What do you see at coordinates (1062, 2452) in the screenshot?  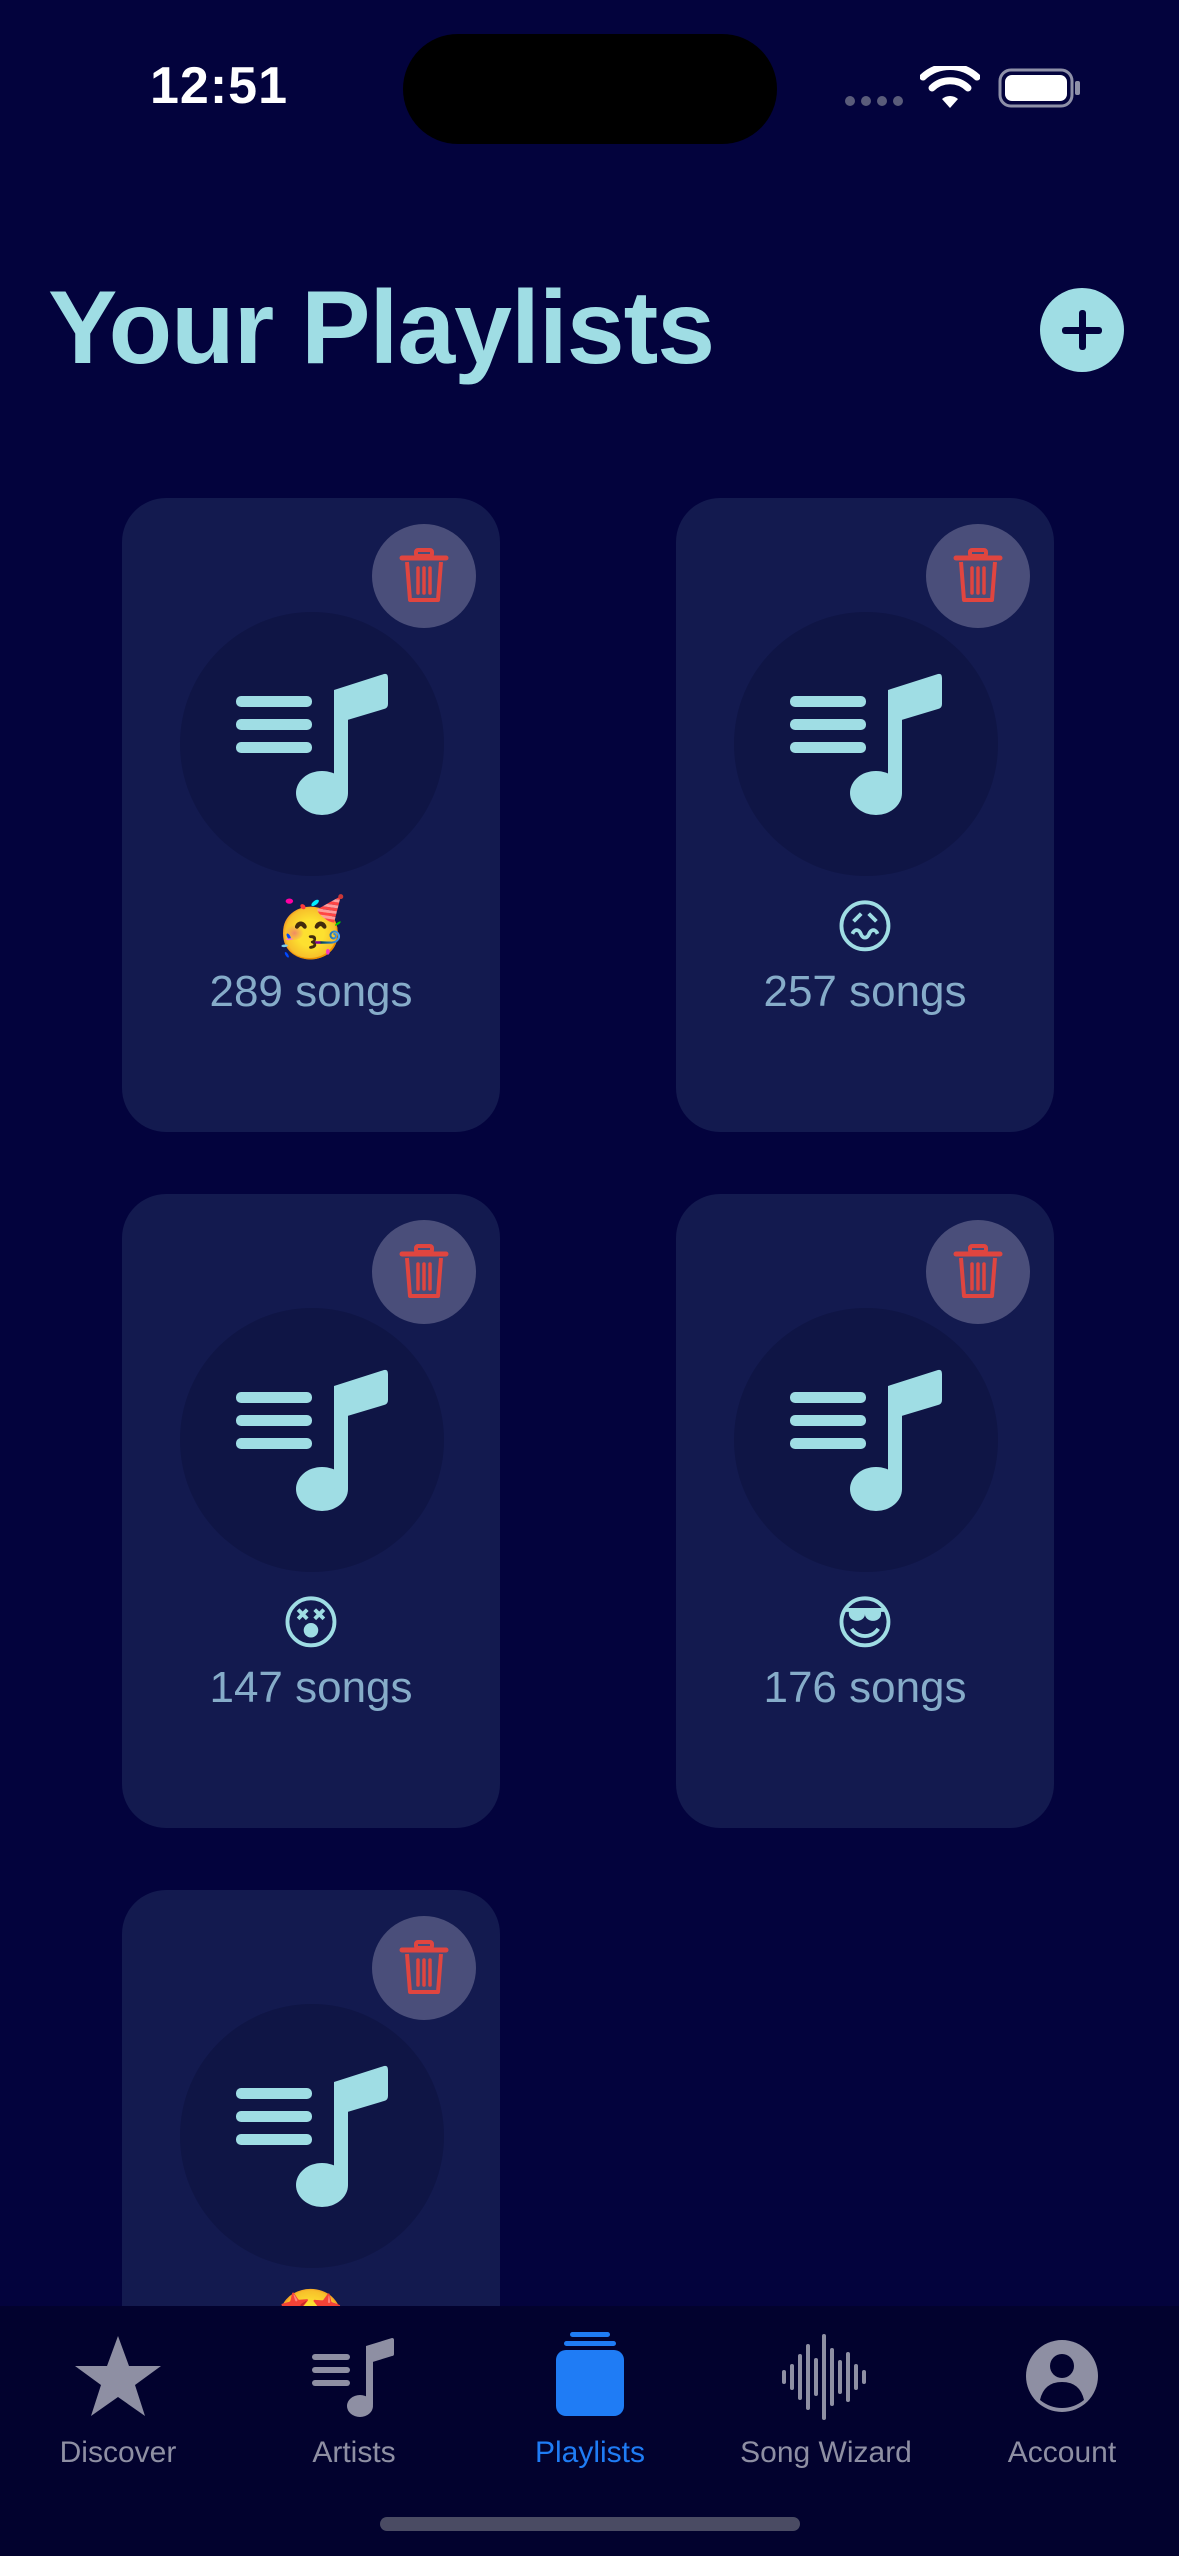 I see `tab-label: Account` at bounding box center [1062, 2452].